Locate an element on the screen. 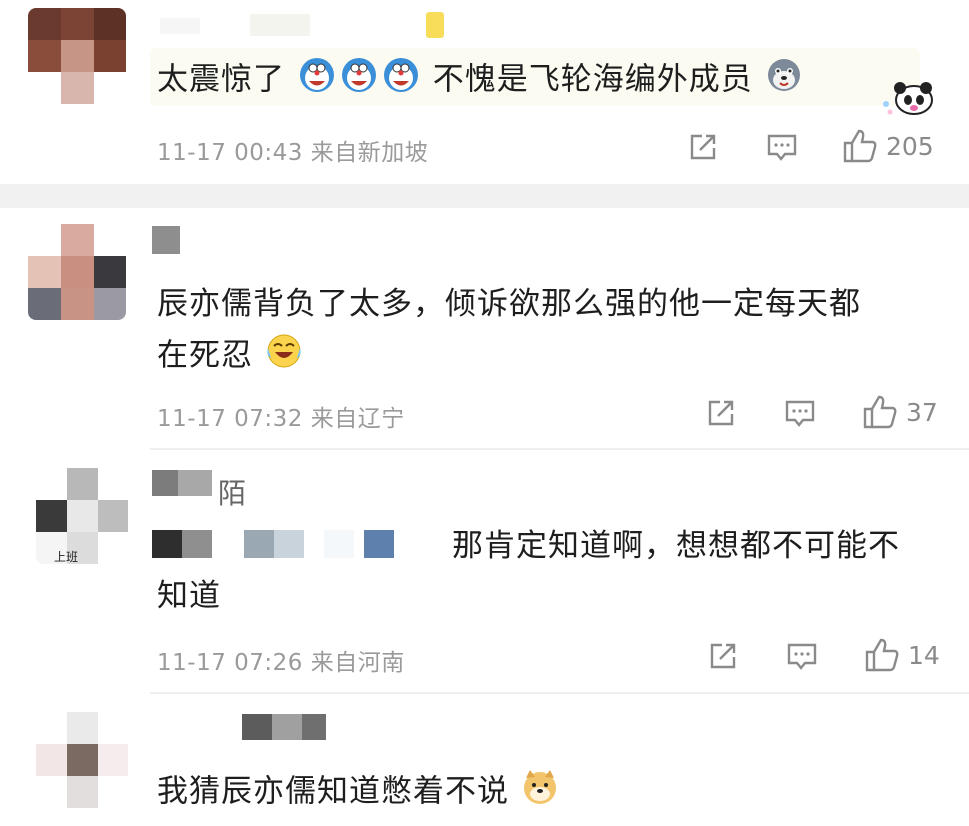 Image resolution: width=969 pixels, height=826 pixels. avatar-caption: 上班 is located at coordinates (66, 557).